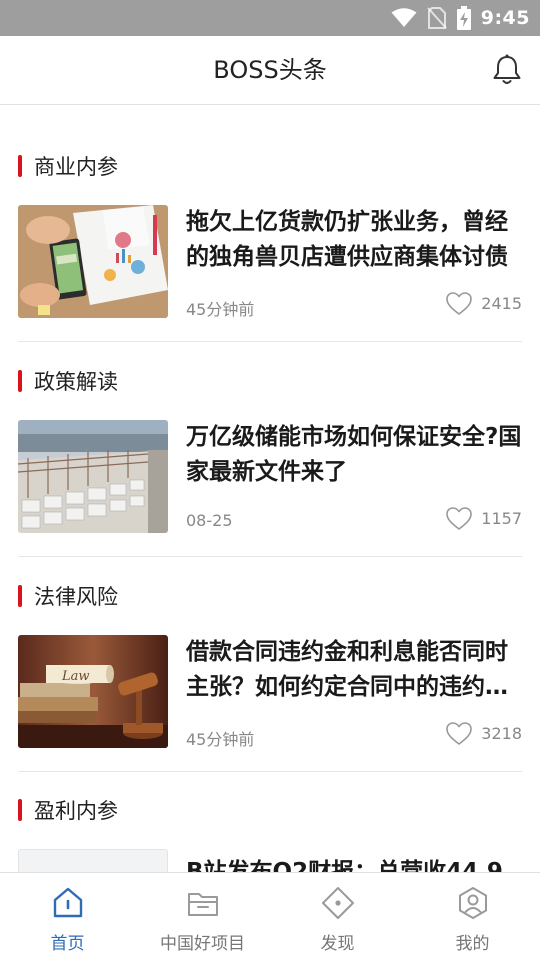 The height and width of the screenshot is (960, 540). What do you see at coordinates (337, 903) in the screenshot?
I see `compass-icon` at bounding box center [337, 903].